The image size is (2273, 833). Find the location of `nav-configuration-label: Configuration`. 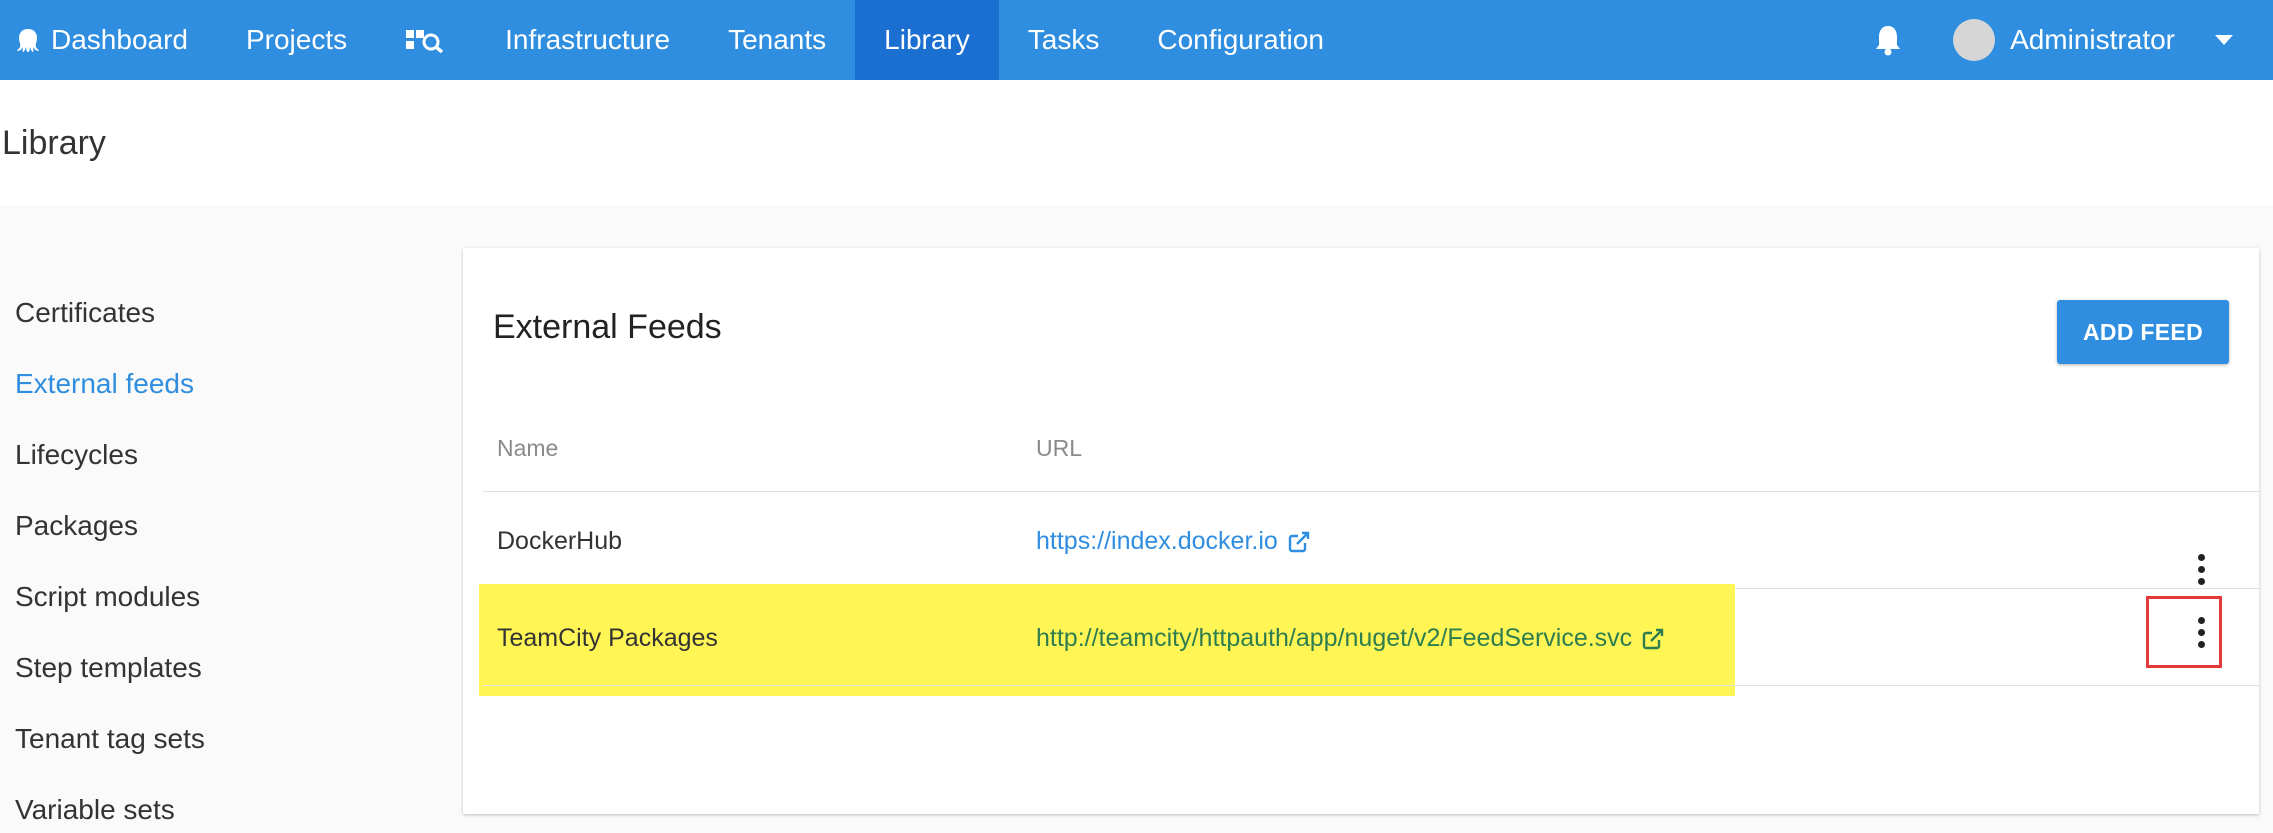

nav-configuration-label: Configuration is located at coordinates (1240, 39).